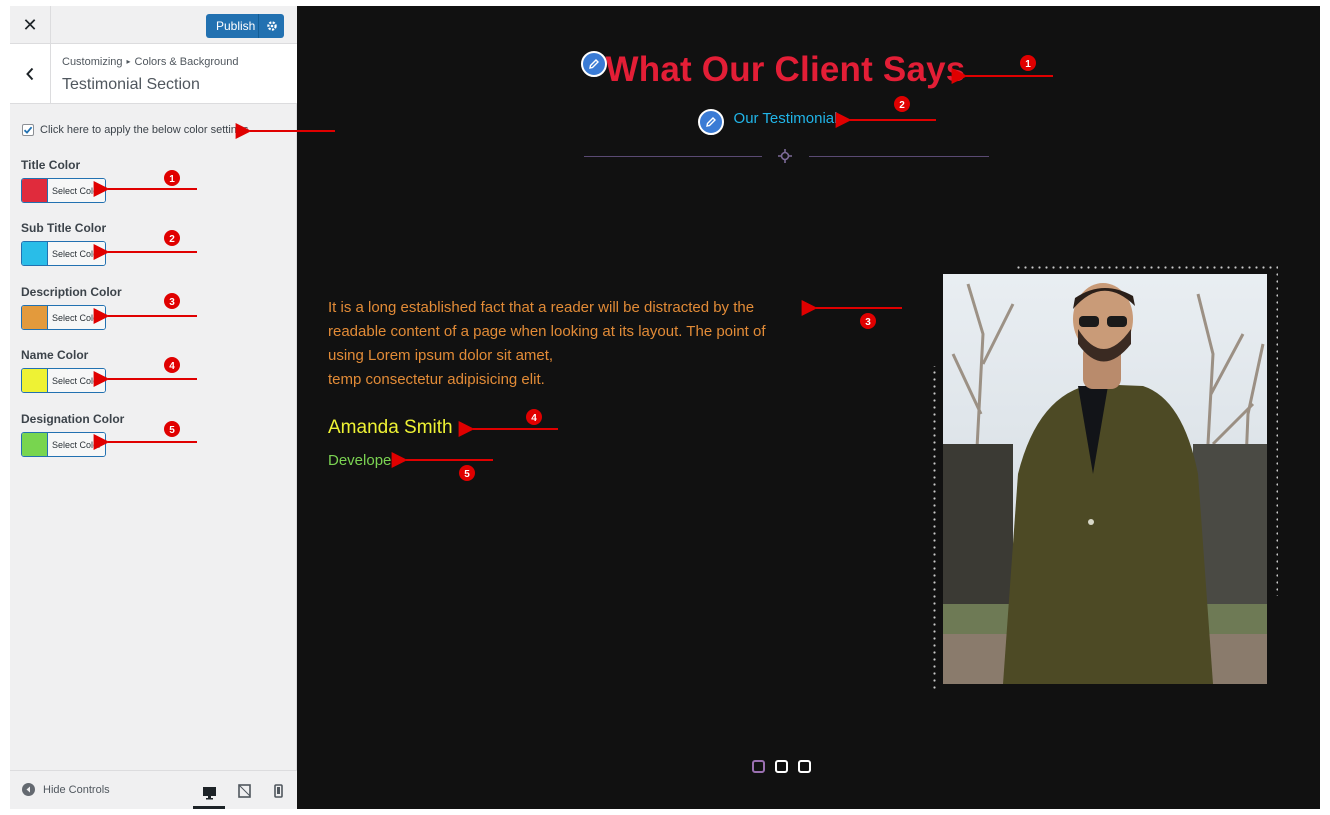 The height and width of the screenshot is (815, 1330). Describe the element at coordinates (76, 380) in the screenshot. I see `name-select-color-button: Select Color` at that location.